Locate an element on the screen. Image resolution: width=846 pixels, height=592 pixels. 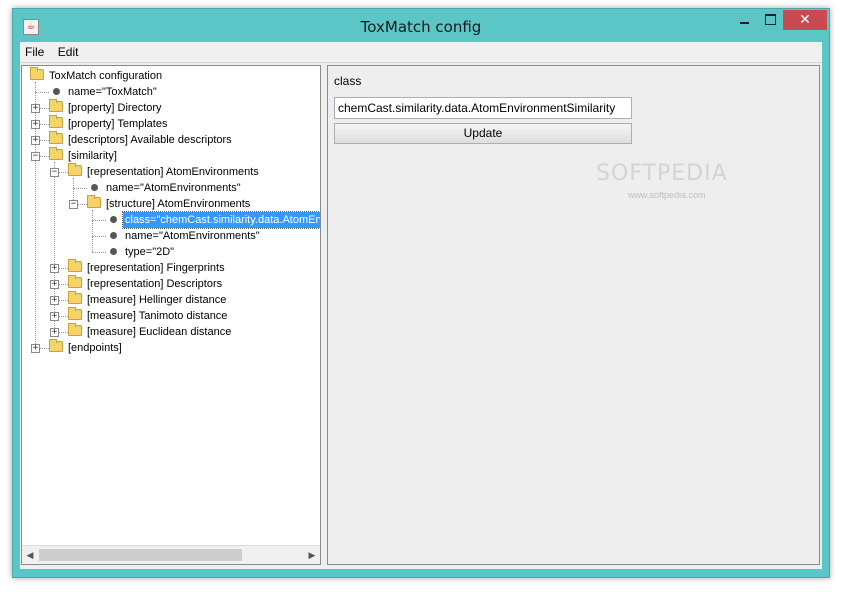
tree-leaf-node: class="chemCast.similarity.data.AtomEnvi is located at coordinates (213, 220).